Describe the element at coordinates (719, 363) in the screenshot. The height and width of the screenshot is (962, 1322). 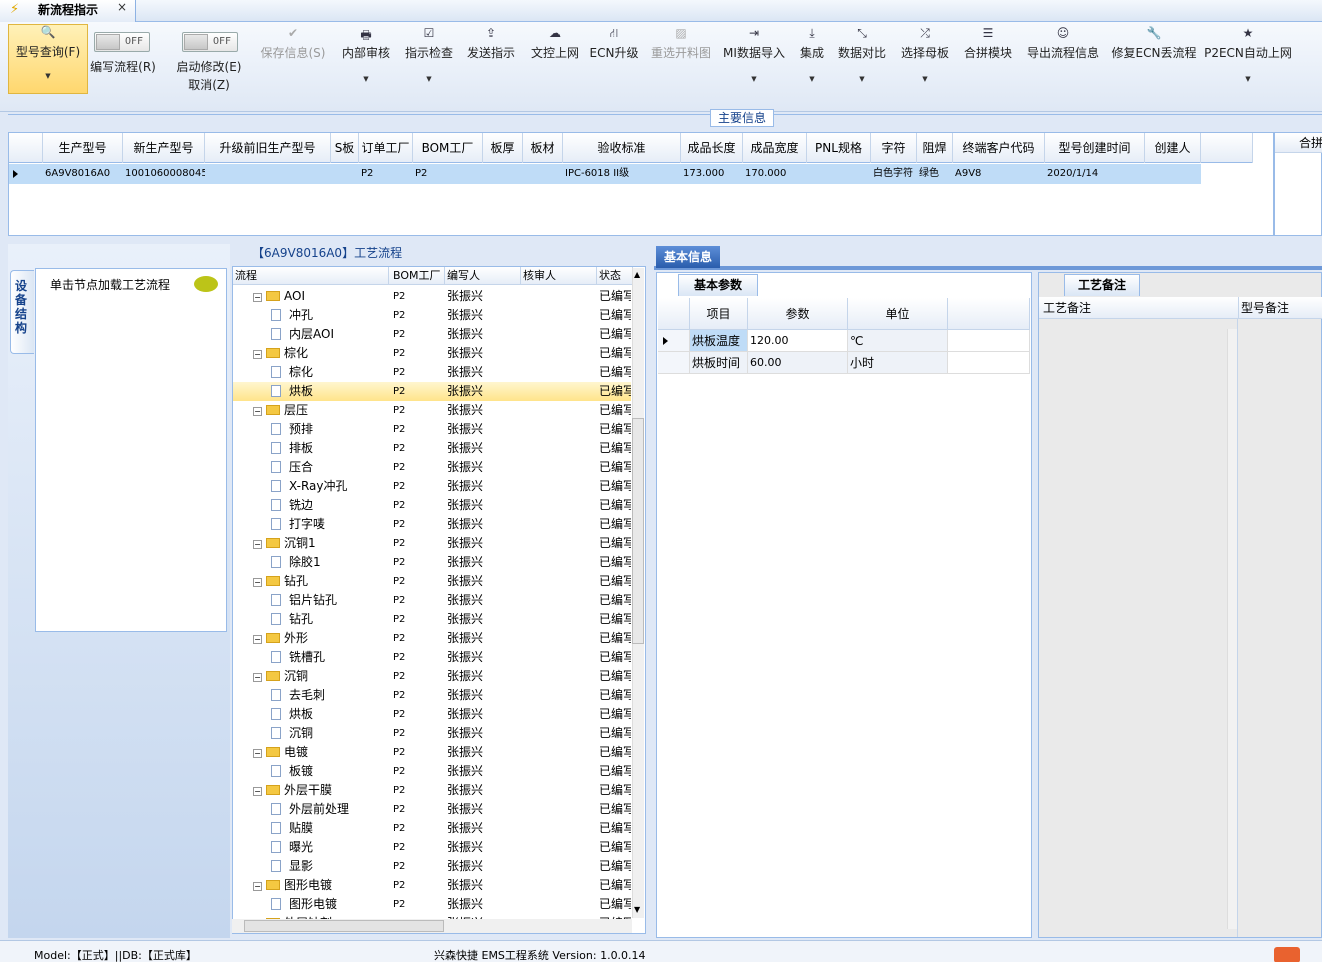
I see `param-item: 烘板时间` at that location.